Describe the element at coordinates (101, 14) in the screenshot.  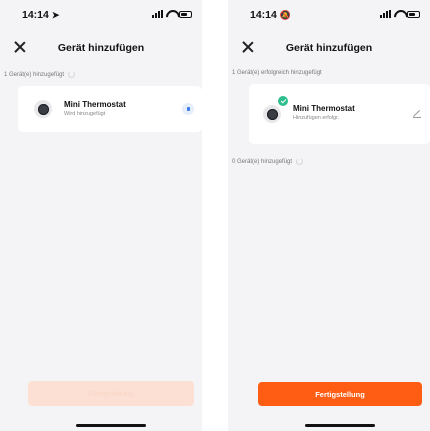
I see `status-bar: 14:14 ➤` at that location.